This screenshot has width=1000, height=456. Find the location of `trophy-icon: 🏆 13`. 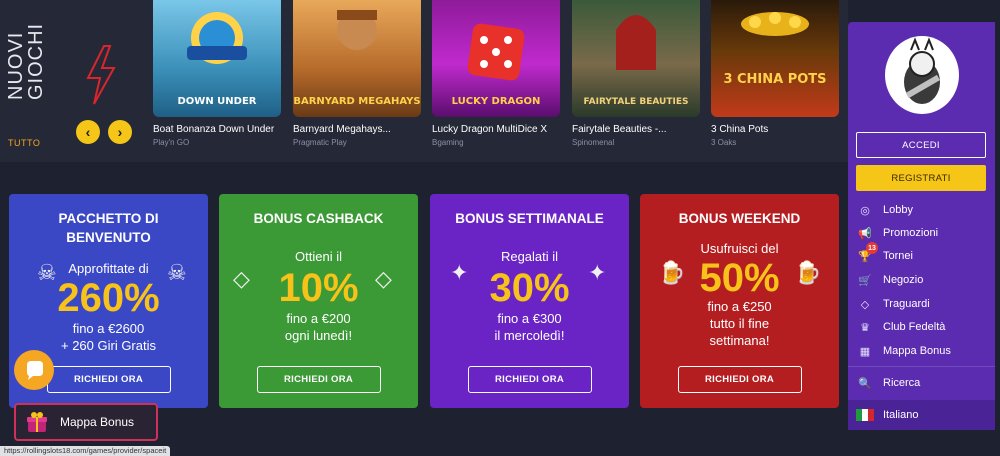

trophy-icon: 🏆 13 is located at coordinates (867, 253).